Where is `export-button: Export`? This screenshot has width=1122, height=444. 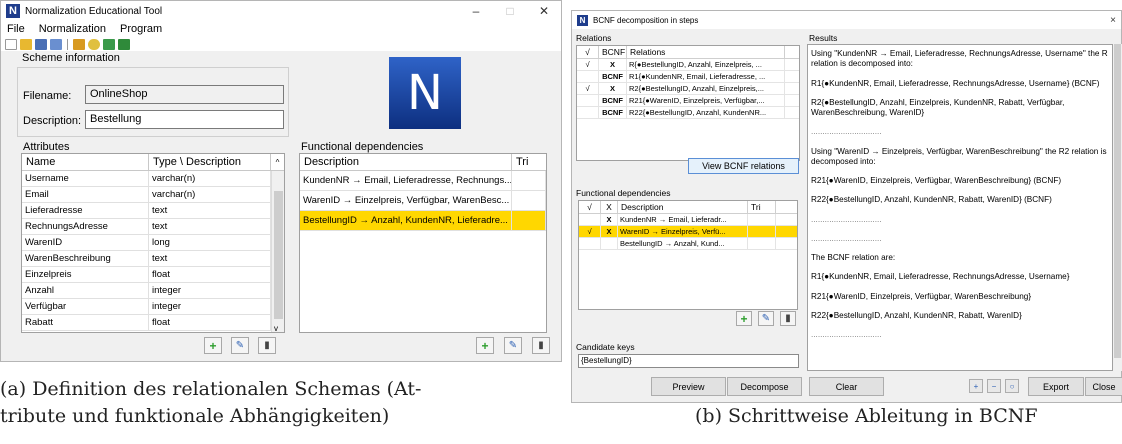 export-button: Export is located at coordinates (1056, 386).